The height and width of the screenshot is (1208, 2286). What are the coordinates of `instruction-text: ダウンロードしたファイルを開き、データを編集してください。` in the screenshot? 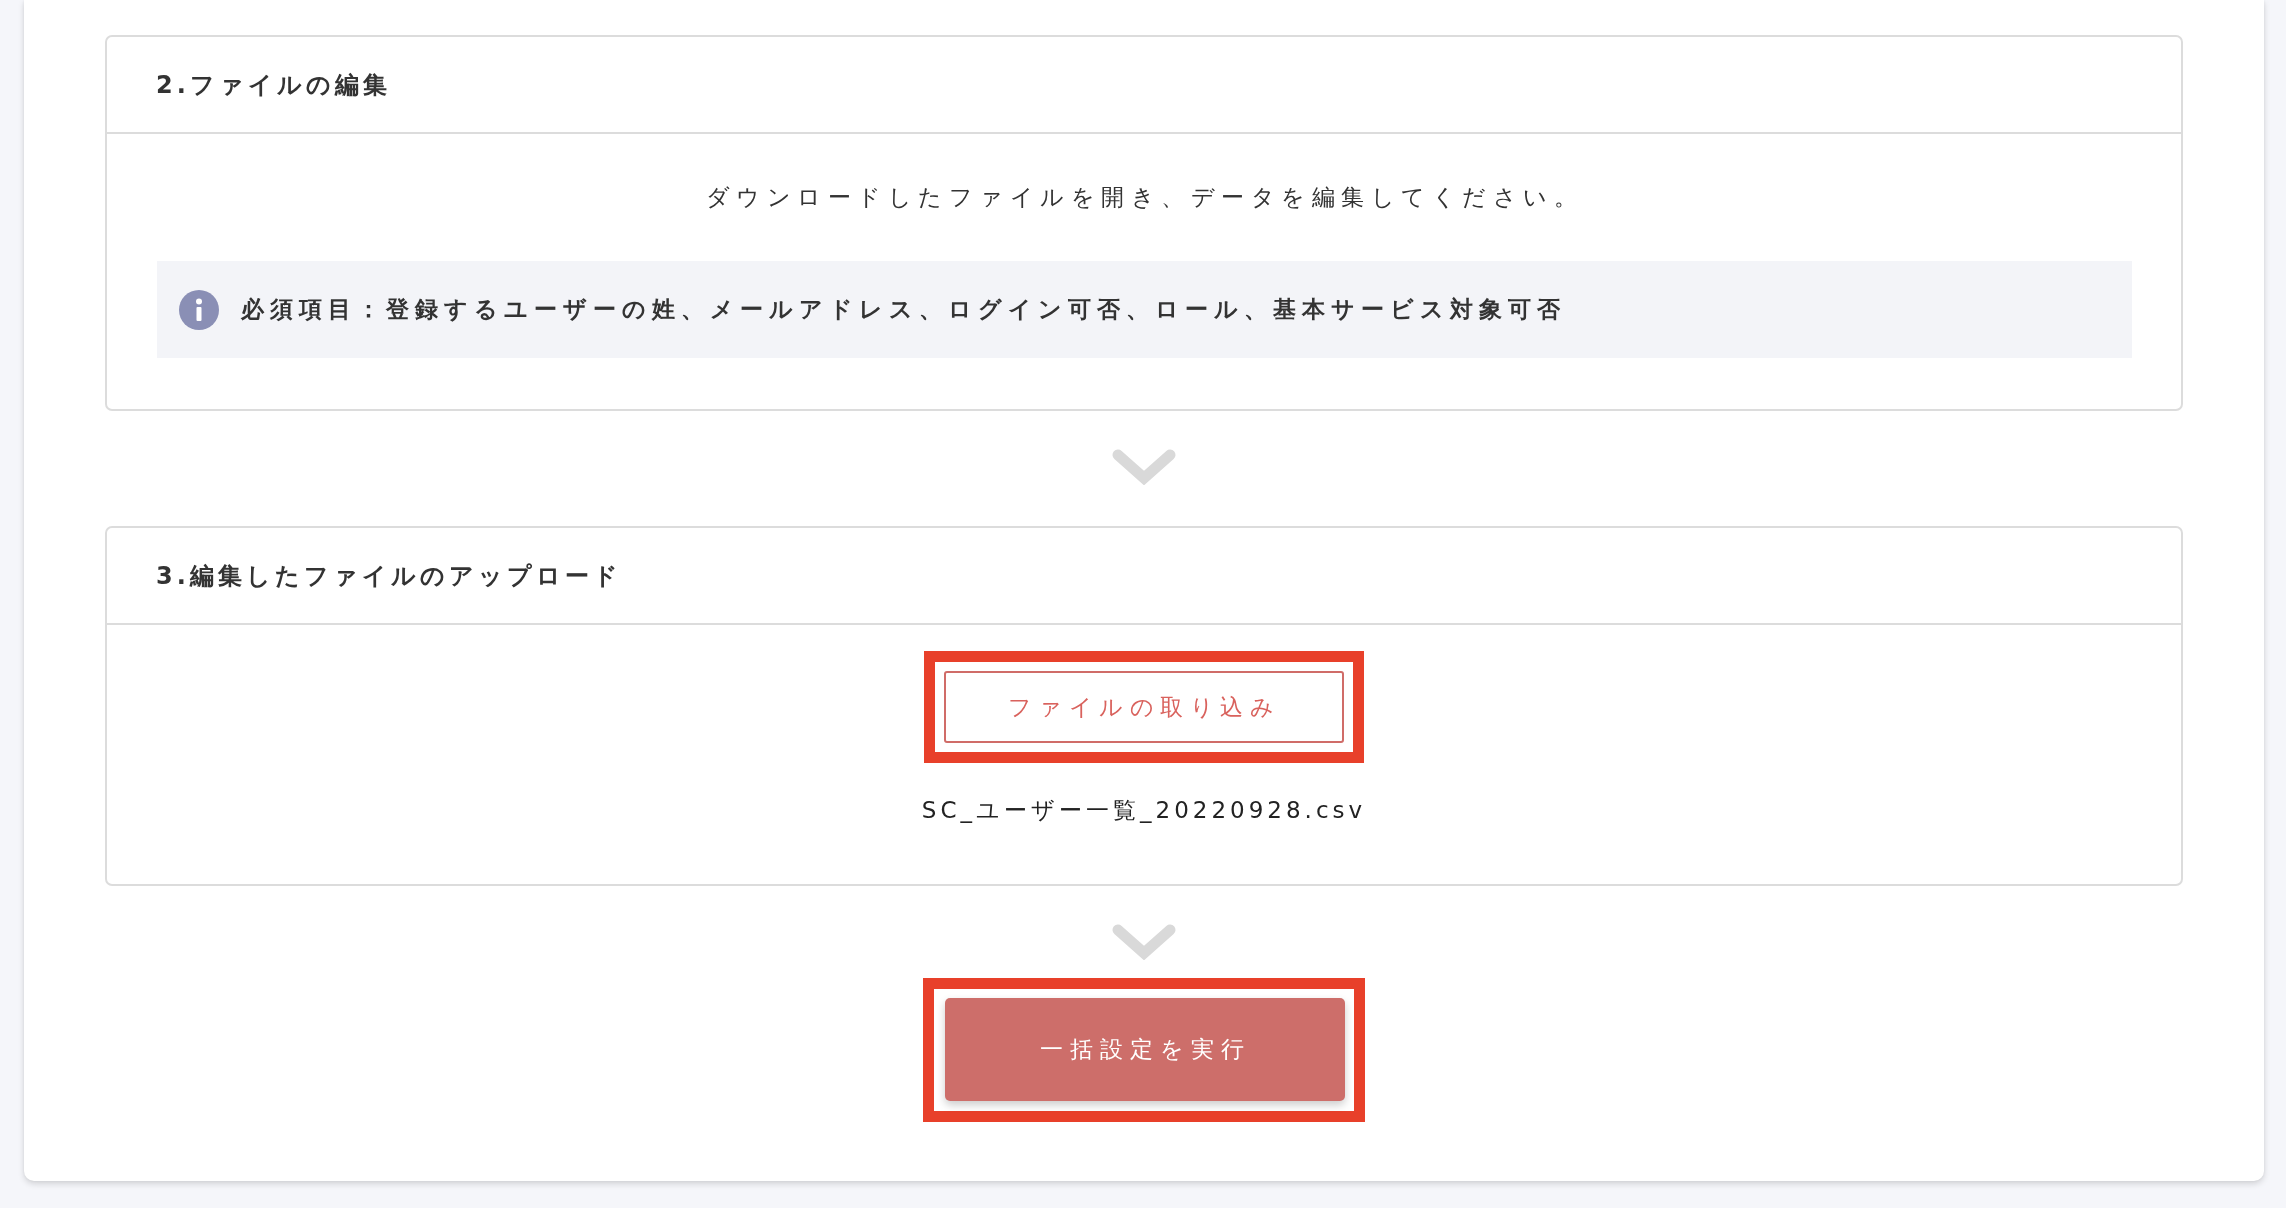 It's located at (1144, 197).